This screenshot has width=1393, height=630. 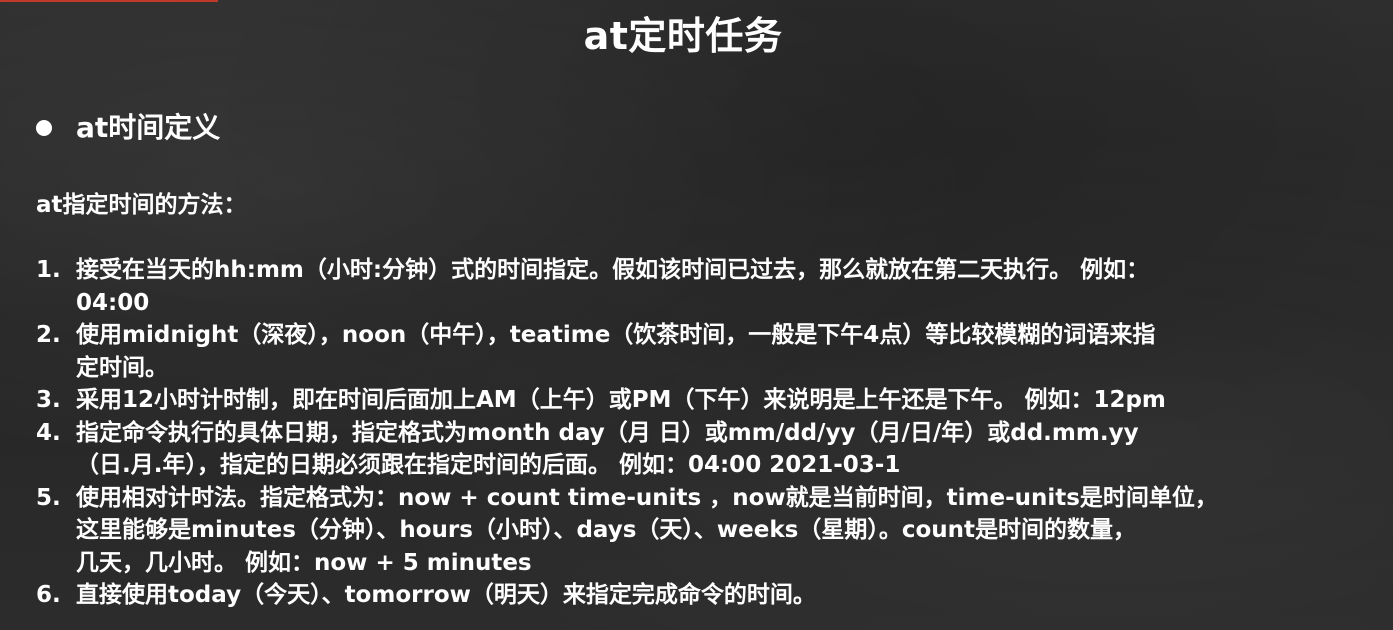 I want to click on slide-title: at定时任务, so click(x=683, y=36).